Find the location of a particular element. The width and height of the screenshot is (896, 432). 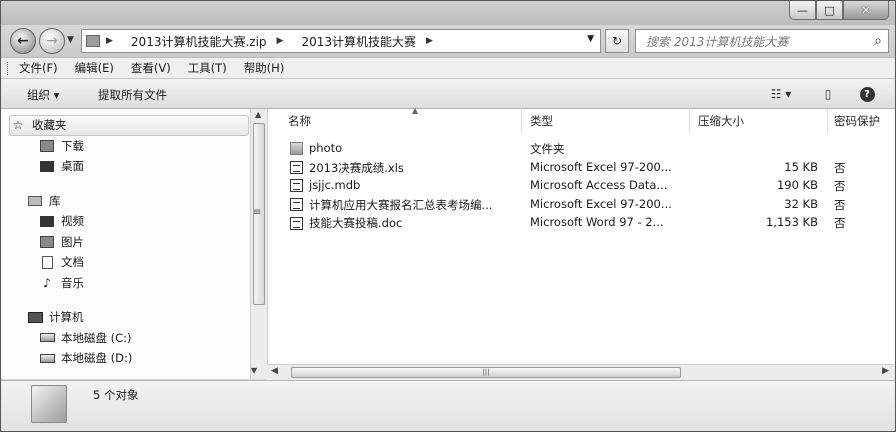

nav-videos: 视频 is located at coordinates (129, 221).